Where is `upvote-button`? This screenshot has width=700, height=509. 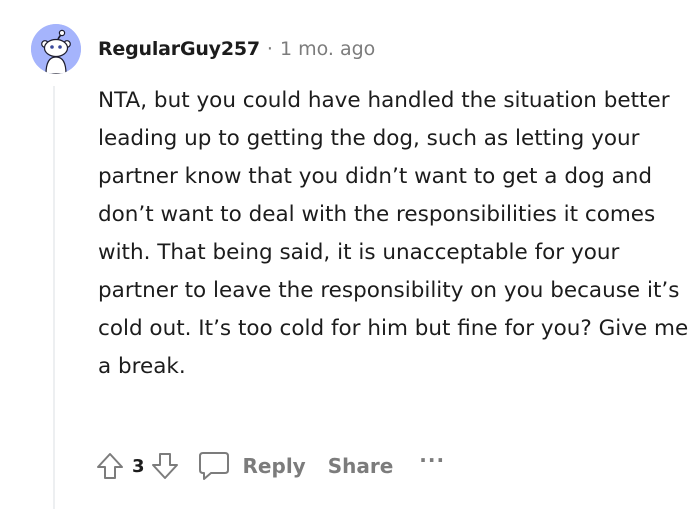
upvote-button is located at coordinates (110, 466).